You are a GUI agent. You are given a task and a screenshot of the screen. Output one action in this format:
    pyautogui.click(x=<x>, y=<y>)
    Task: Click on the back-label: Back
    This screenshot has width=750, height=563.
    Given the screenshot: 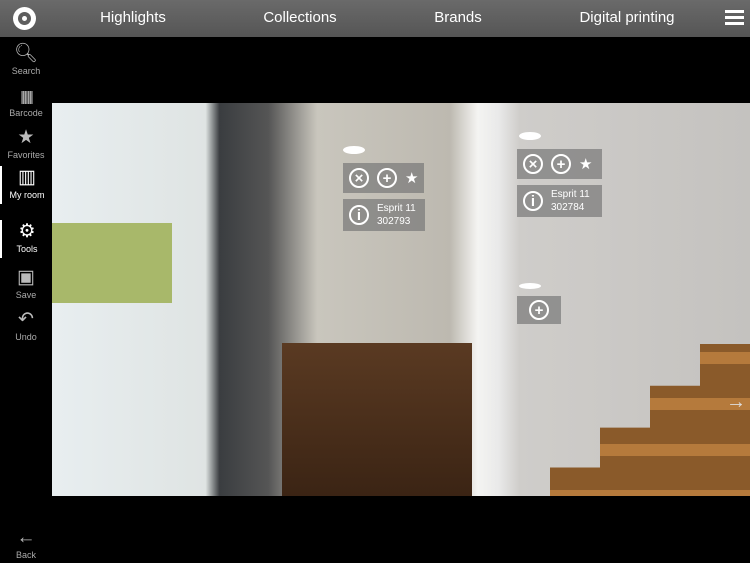 What is the action you would take?
    pyautogui.click(x=25, y=555)
    